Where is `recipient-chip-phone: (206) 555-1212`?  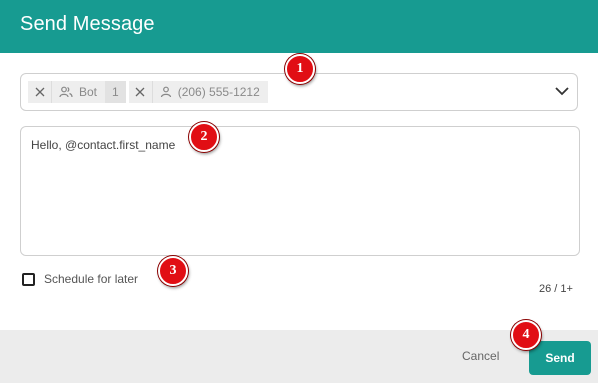
recipient-chip-phone: (206) 555-1212 is located at coordinates (210, 92).